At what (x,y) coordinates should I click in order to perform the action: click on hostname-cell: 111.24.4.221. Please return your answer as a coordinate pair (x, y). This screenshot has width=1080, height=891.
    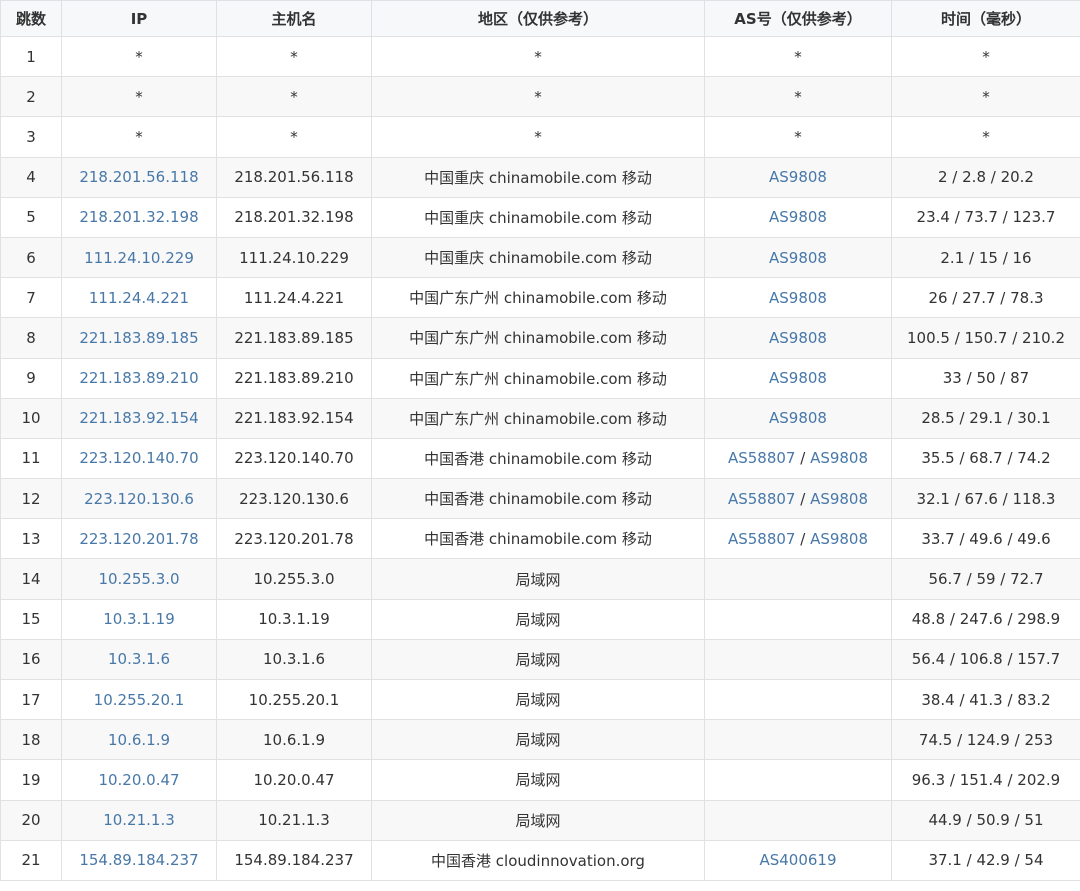
    Looking at the image, I should click on (294, 298).